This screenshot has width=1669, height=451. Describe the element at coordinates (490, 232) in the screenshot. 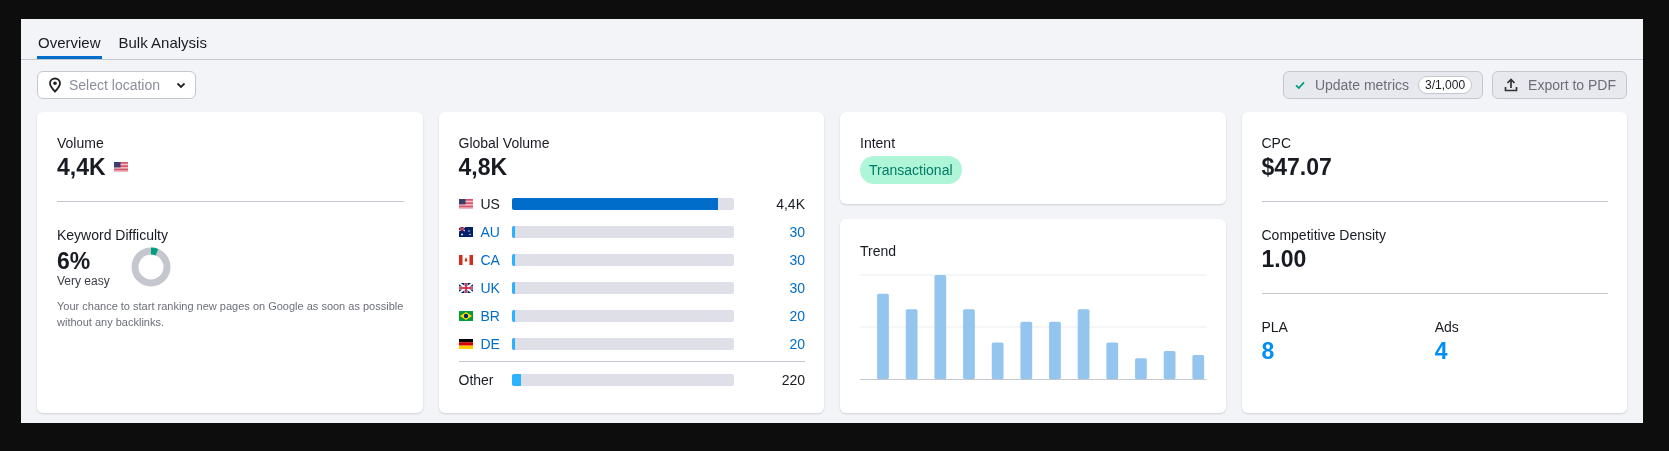

I see `country-link: AU` at that location.